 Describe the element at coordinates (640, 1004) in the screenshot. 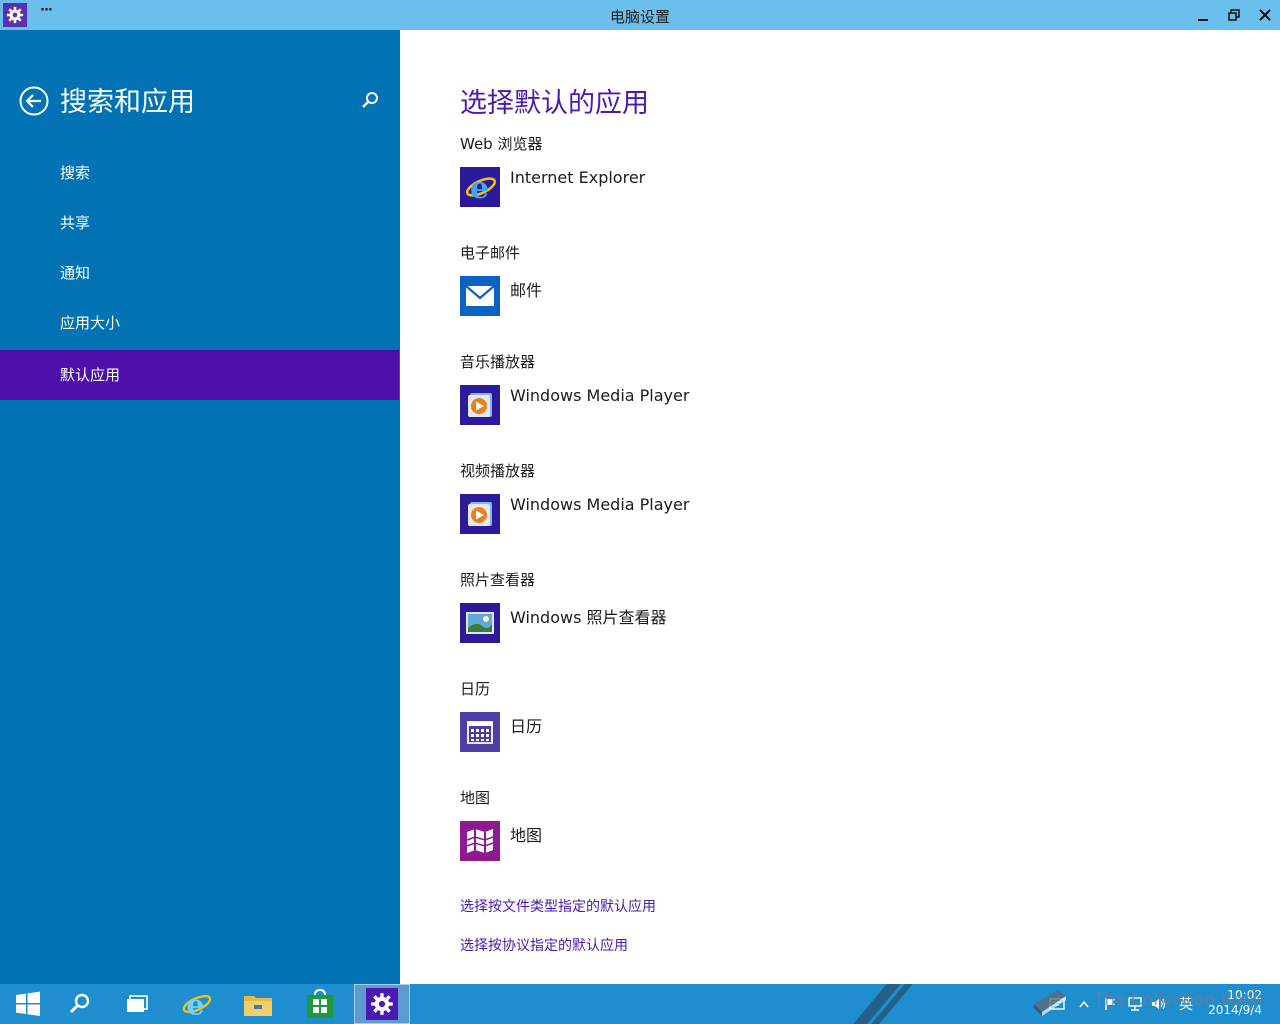

I see `taskbar: e 英 10:02 2014/9/4` at that location.